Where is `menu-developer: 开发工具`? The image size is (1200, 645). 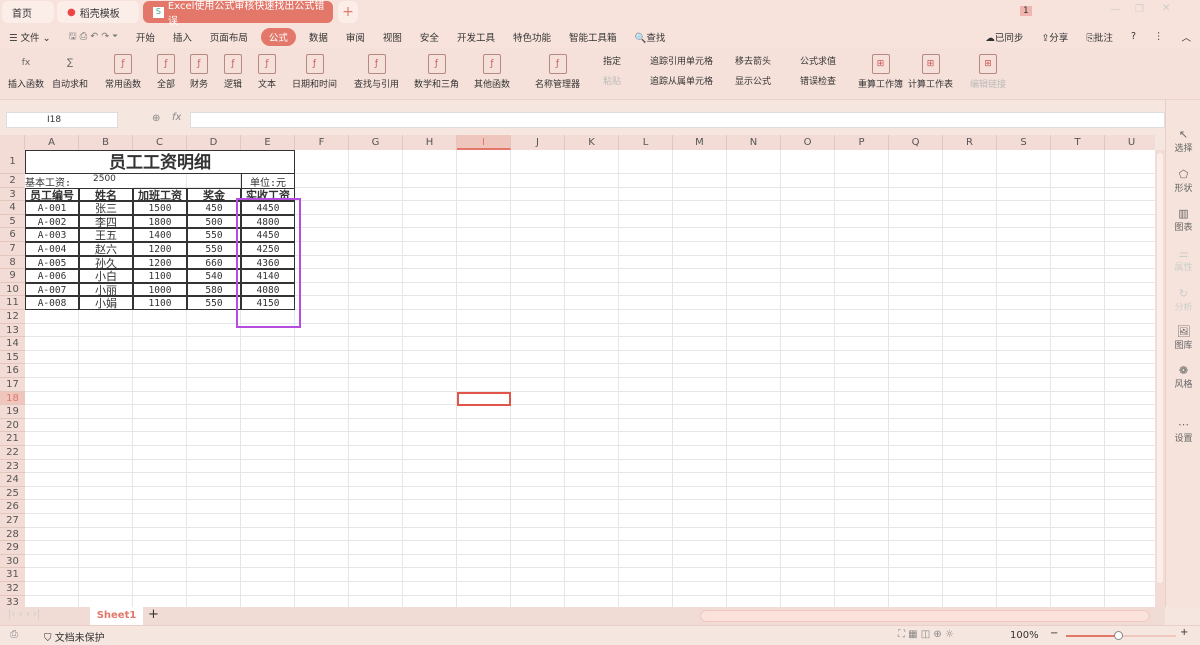
menu-developer: 开发工具 is located at coordinates (476, 37).